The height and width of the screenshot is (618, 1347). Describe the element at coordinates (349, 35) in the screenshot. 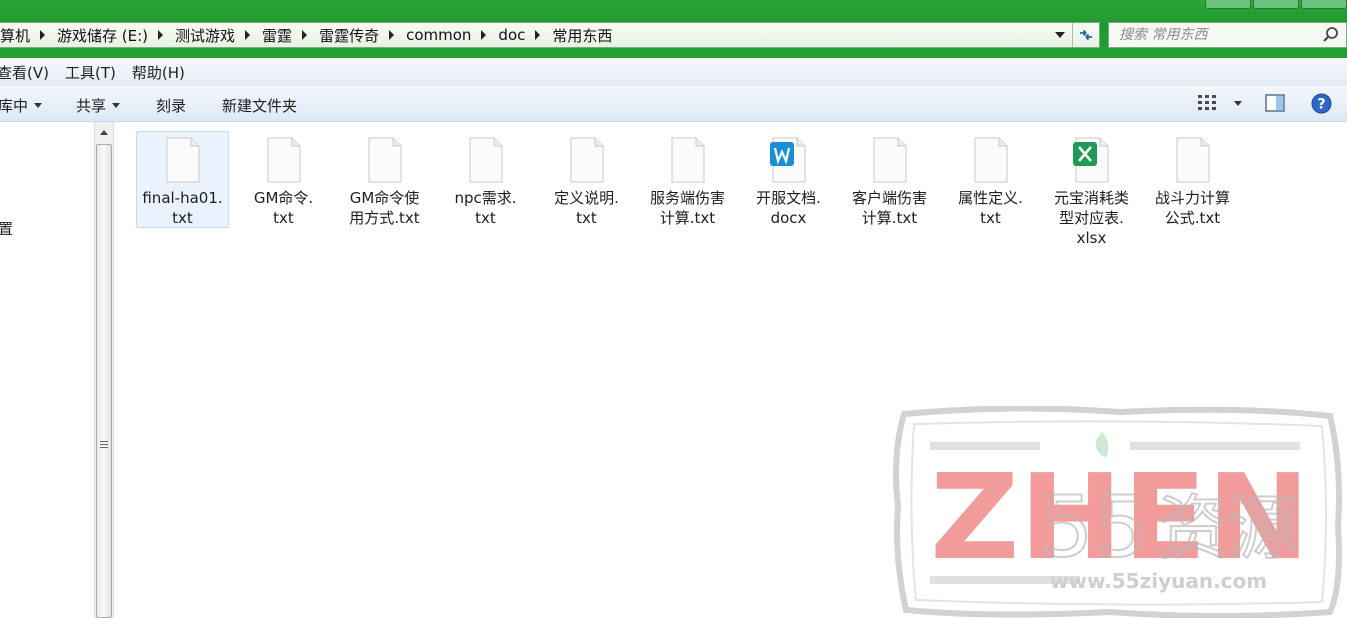

I see `breadcrumb-item: 雷霆传奇` at that location.